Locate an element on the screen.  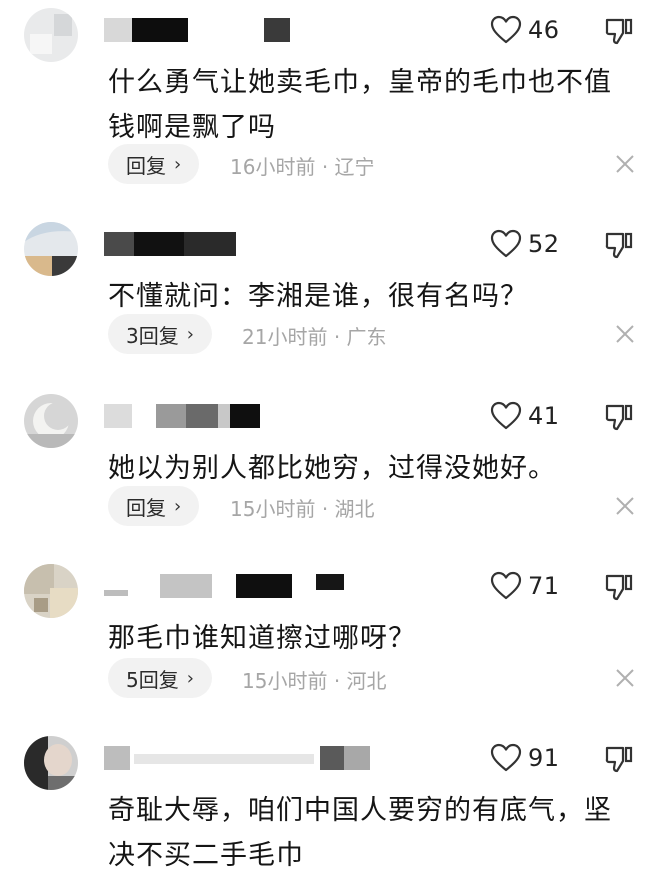
timestamp: 16小时前 is located at coordinates (273, 167).